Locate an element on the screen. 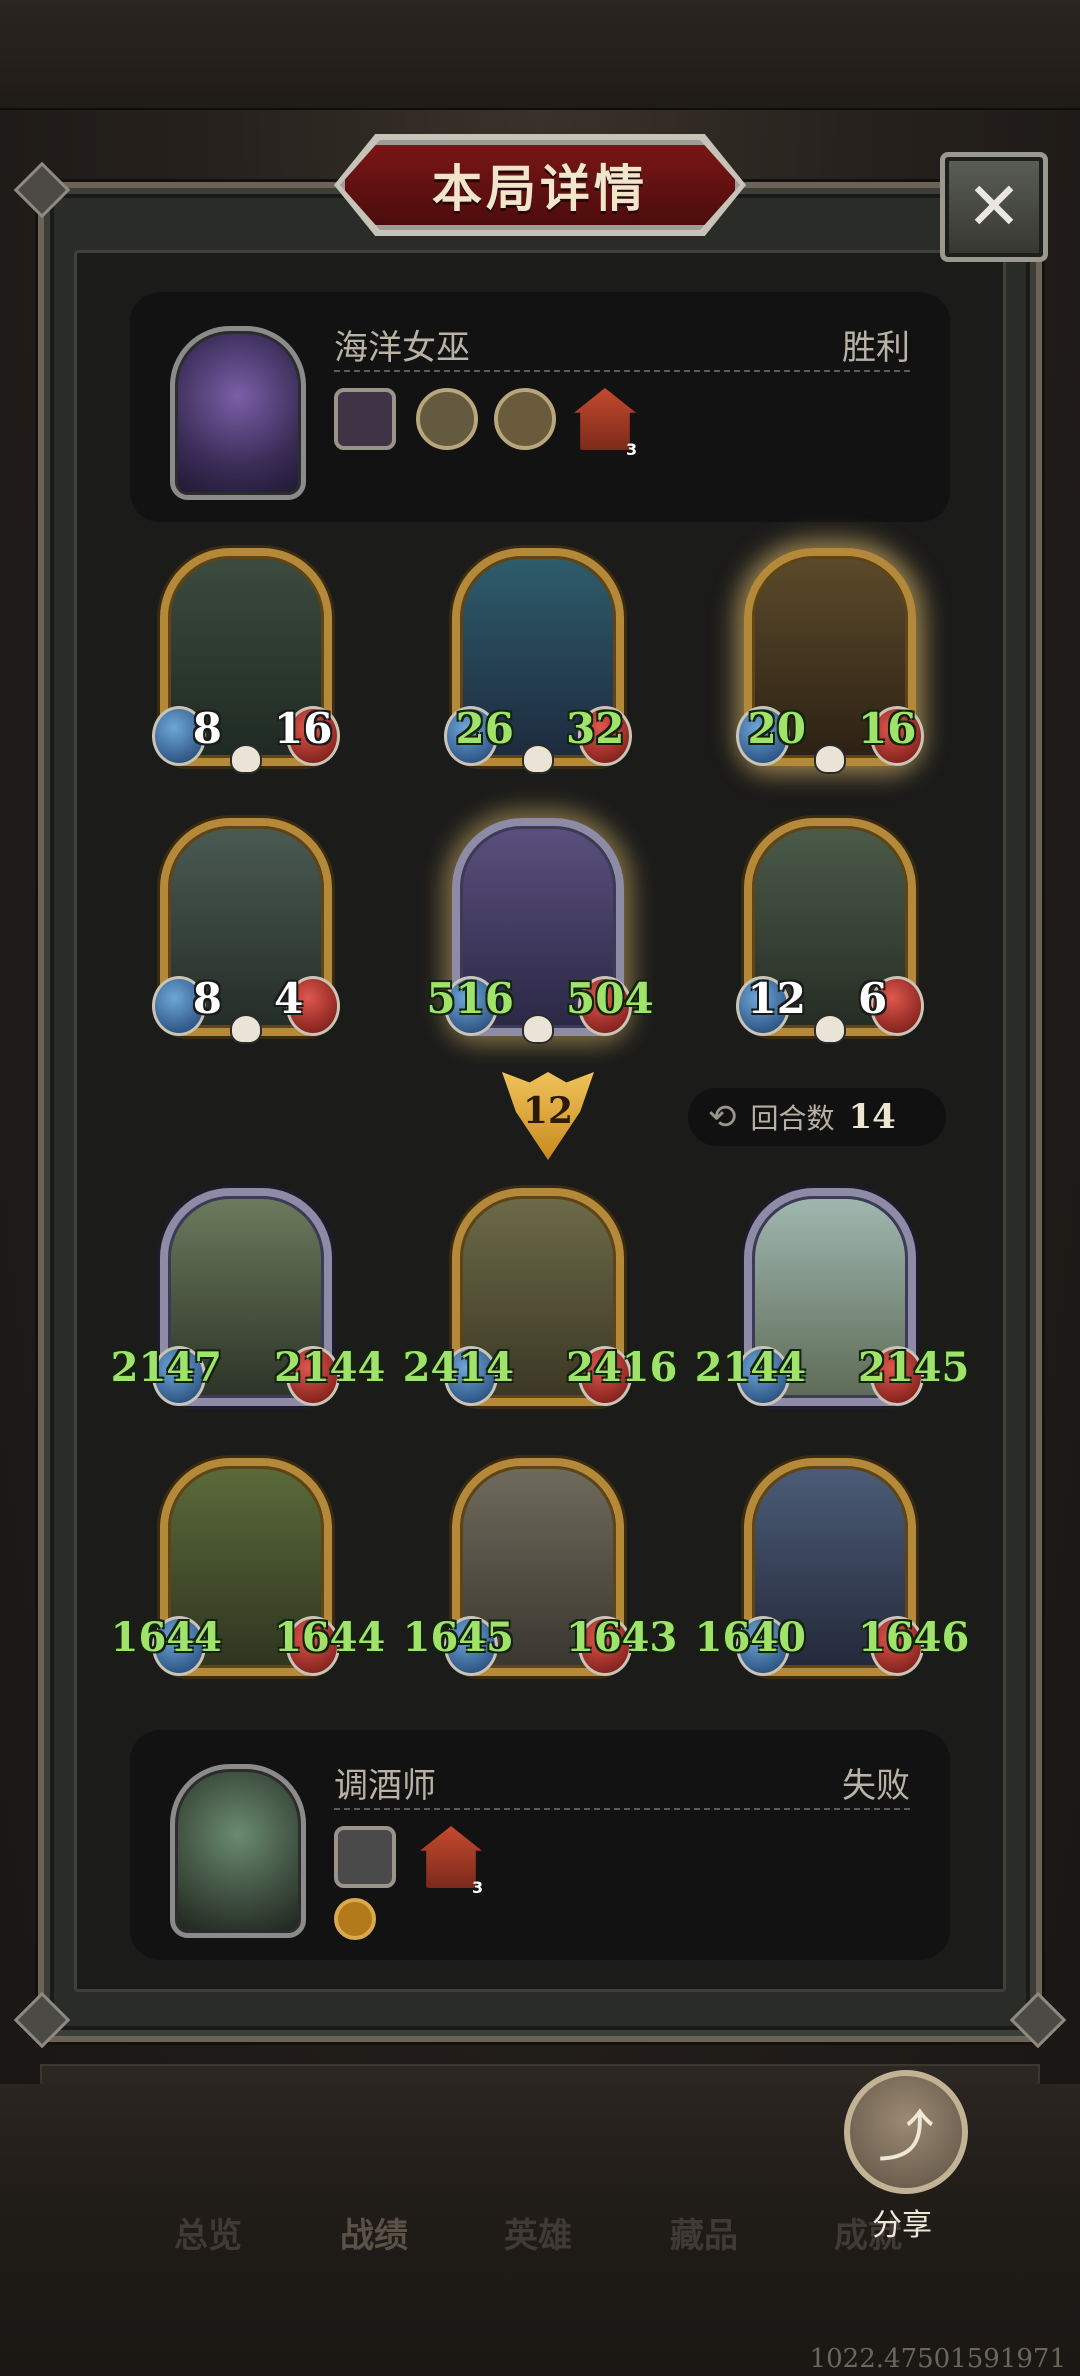 This screenshot has width=1080, height=2376. version-text: 1022.47501591971 is located at coordinates (937, 2359).